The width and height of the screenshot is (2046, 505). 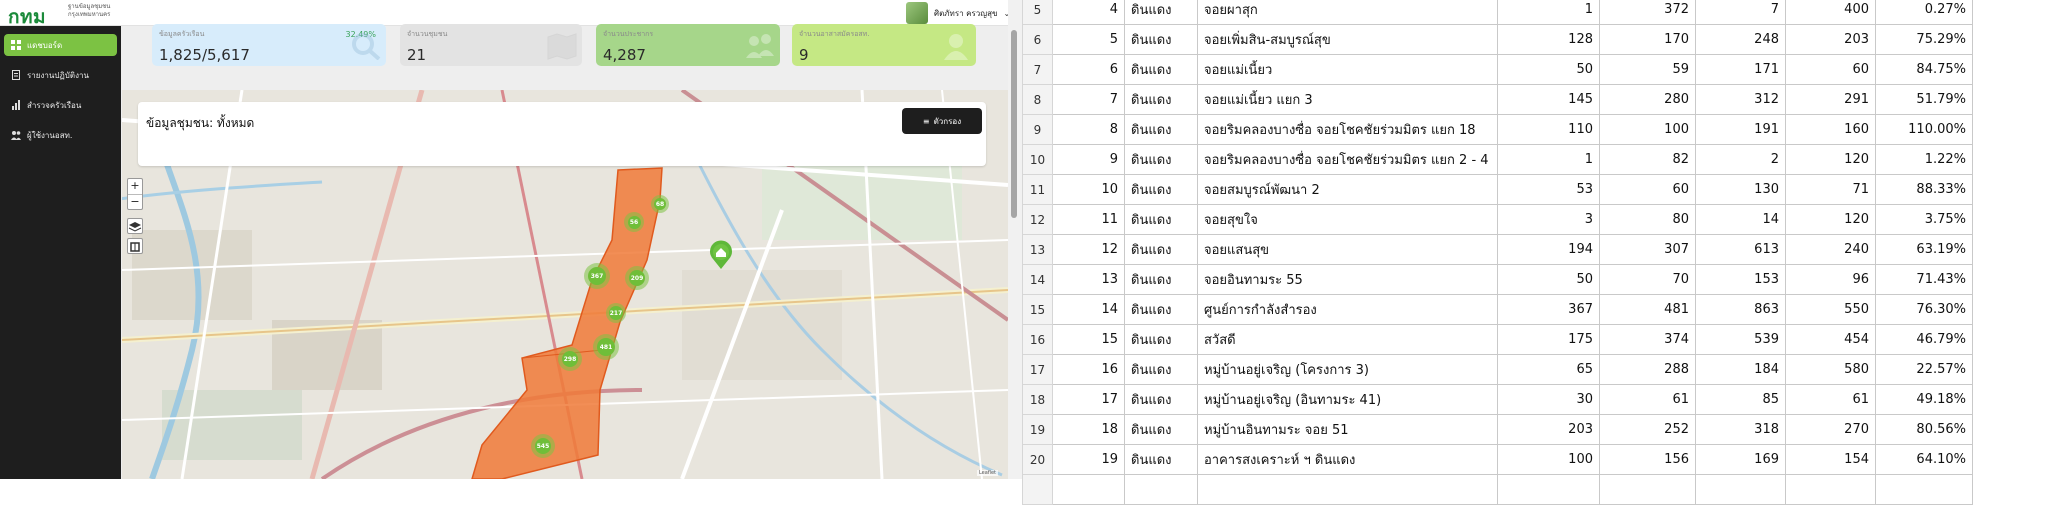 What do you see at coordinates (1830, 339) in the screenshot?
I see `table-cell-d: 454` at bounding box center [1830, 339].